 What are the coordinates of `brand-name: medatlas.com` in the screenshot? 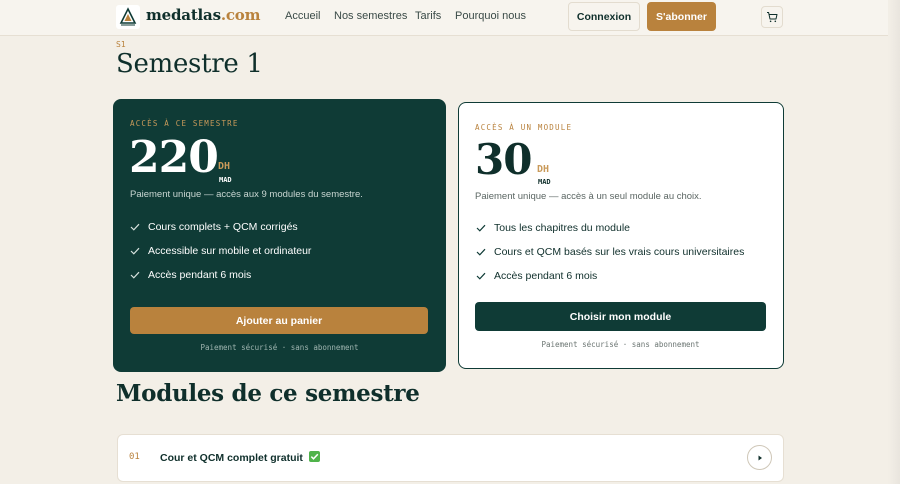 It's located at (203, 15).